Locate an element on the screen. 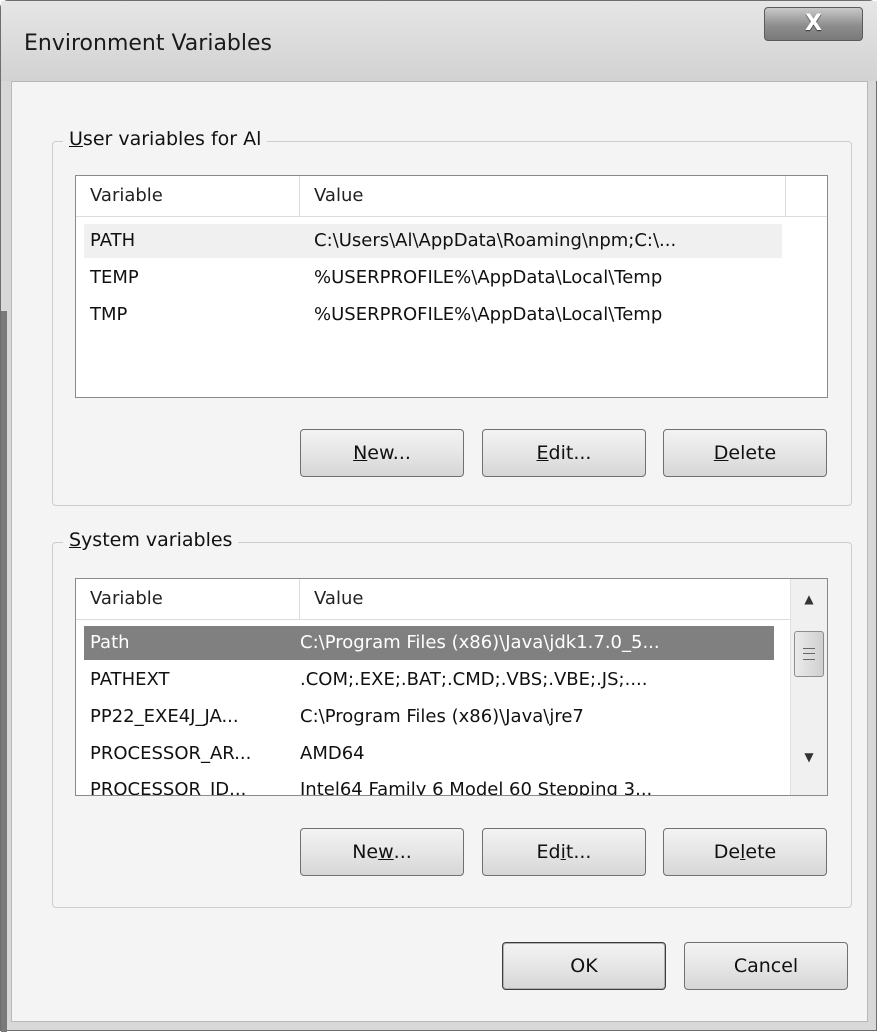 This screenshot has height=1032, width=877. vertical-scrollbar: ▲ ▼ is located at coordinates (808, 687).